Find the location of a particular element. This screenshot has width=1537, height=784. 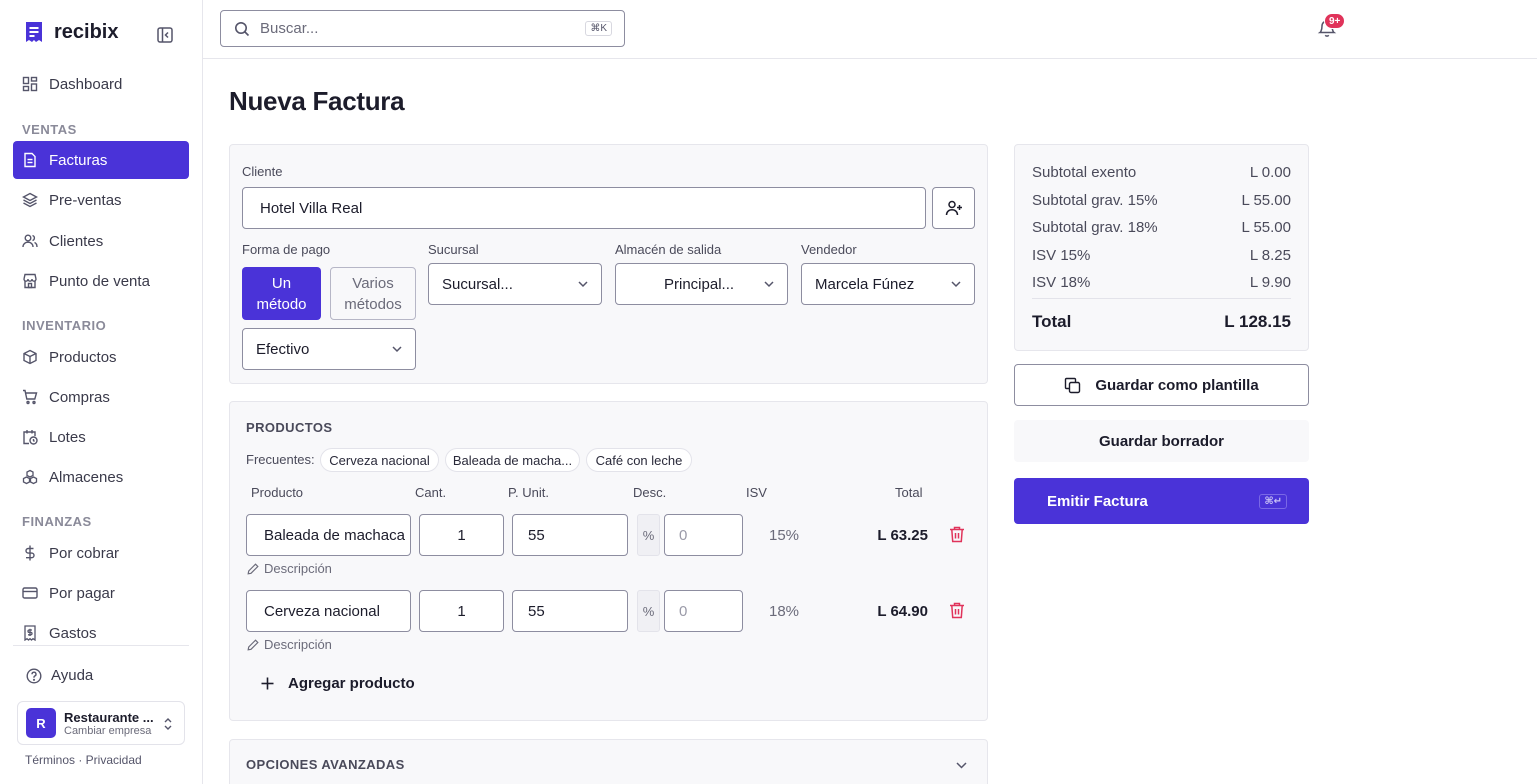

summary-total: Total L 128.15 is located at coordinates (1161, 321).